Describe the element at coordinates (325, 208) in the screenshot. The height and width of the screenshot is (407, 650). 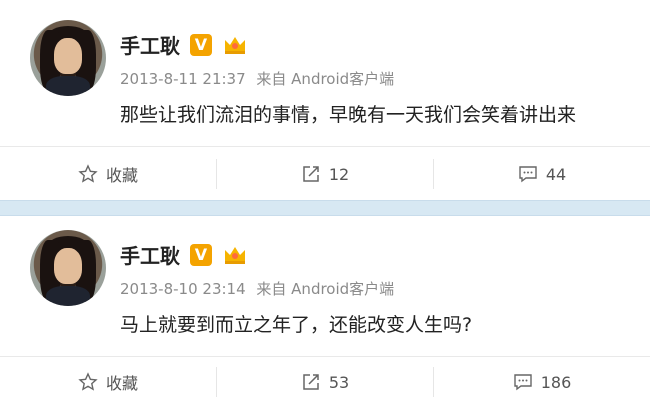
I see `post-separator` at that location.